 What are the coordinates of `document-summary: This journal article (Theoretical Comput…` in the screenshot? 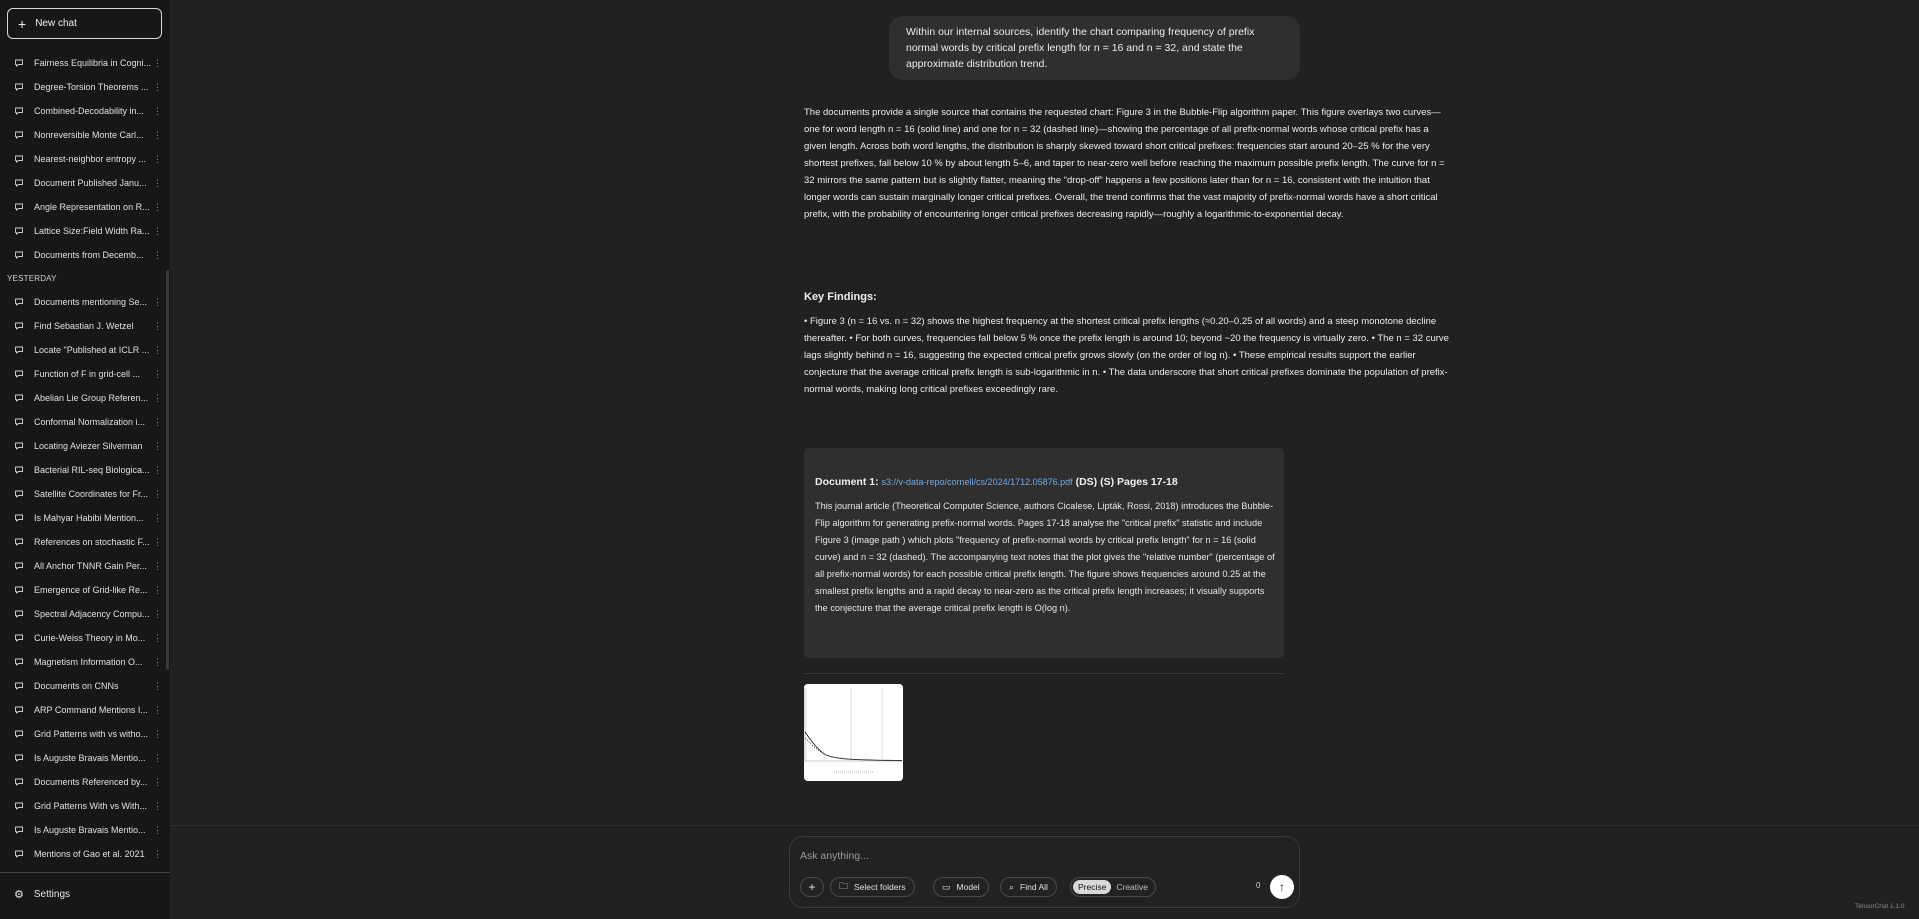 It's located at (1045, 557).